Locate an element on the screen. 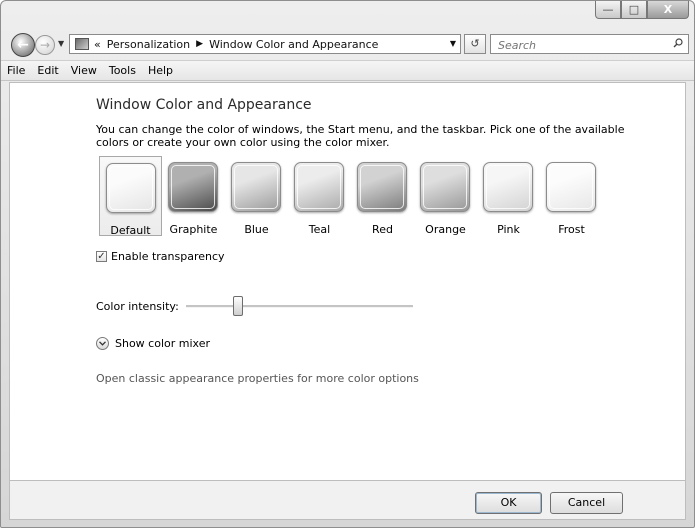 Image resolution: width=695 pixels, height=528 pixels. swatch-default: Default is located at coordinates (130, 196).